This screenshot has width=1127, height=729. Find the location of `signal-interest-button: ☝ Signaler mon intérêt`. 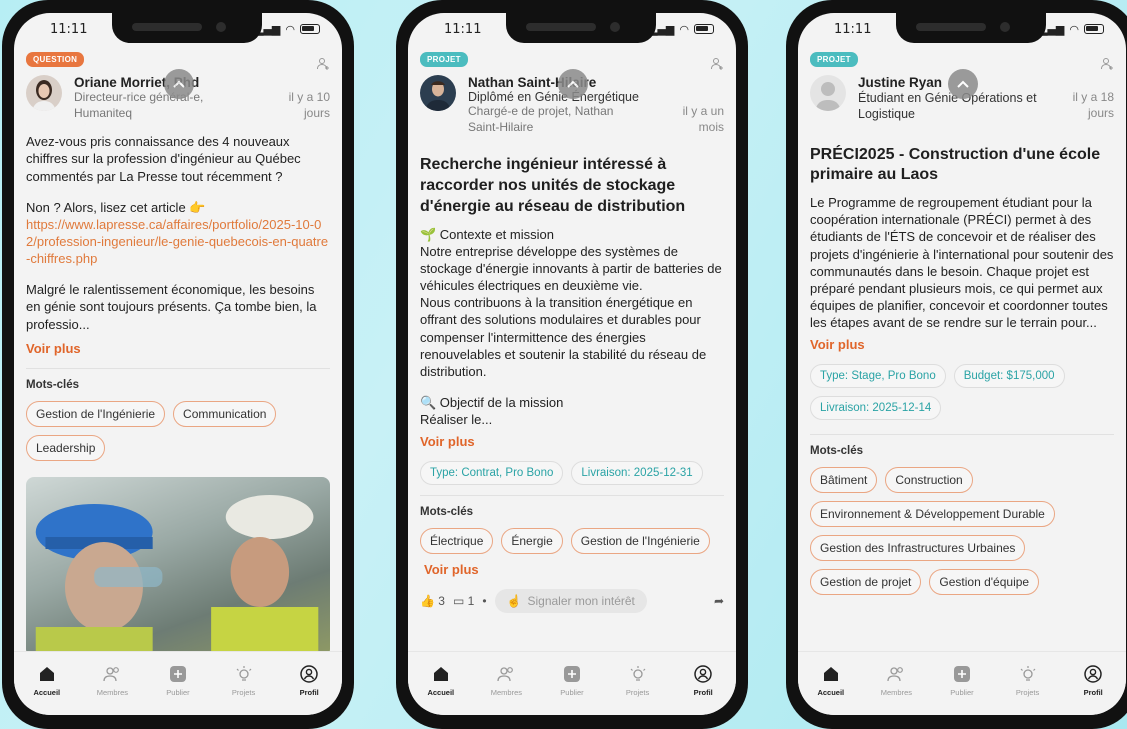

signal-interest-button: ☝ Signaler mon intérêt is located at coordinates (570, 601).